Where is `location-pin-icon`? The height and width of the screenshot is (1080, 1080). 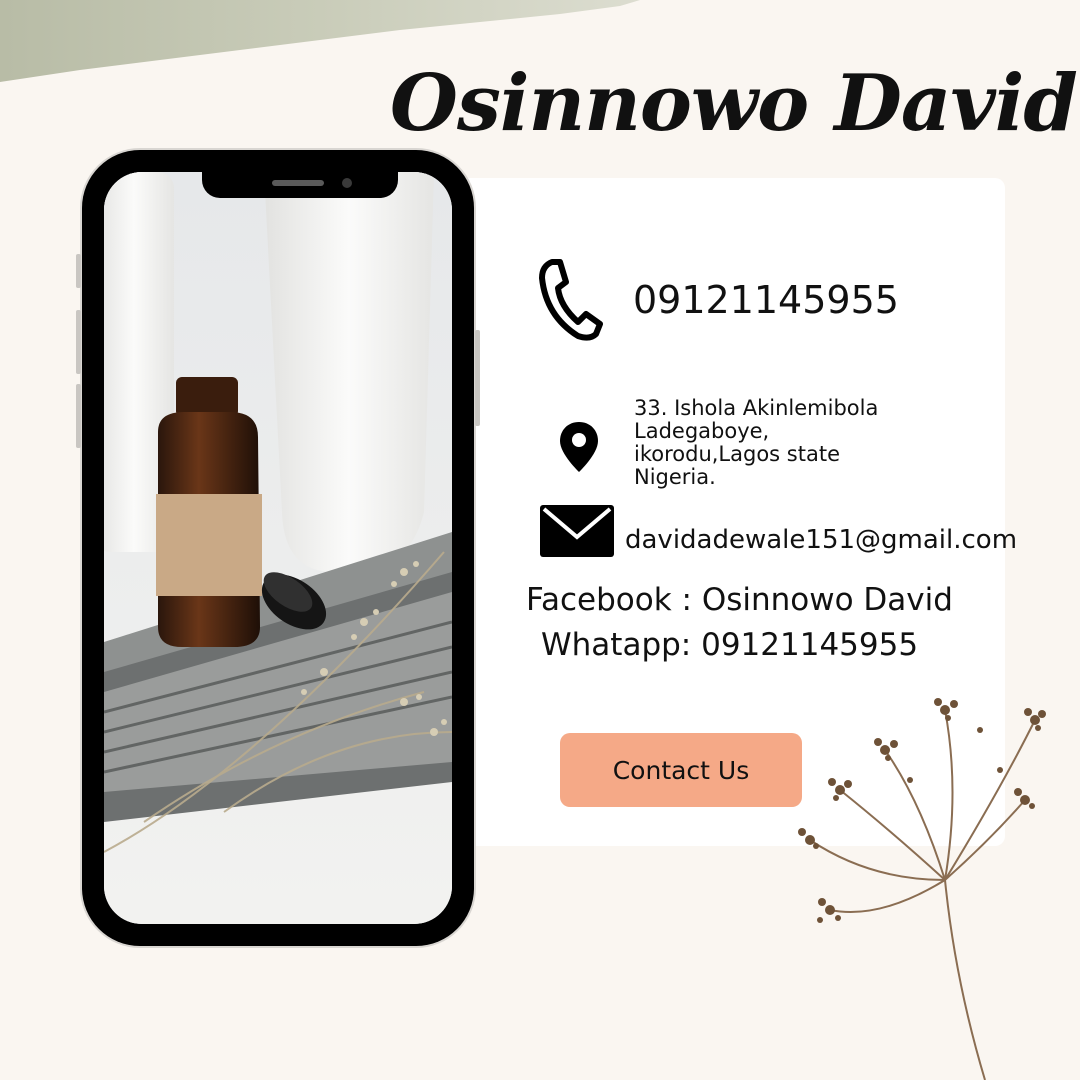
location-pin-icon is located at coordinates (579, 447).